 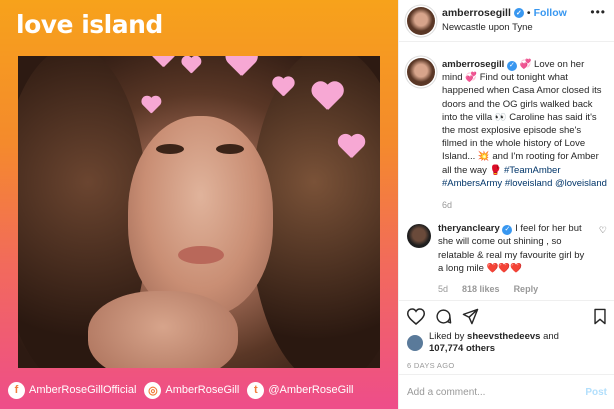 What do you see at coordinates (550, 13) in the screenshot?
I see `follow-button: Follow` at bounding box center [550, 13].